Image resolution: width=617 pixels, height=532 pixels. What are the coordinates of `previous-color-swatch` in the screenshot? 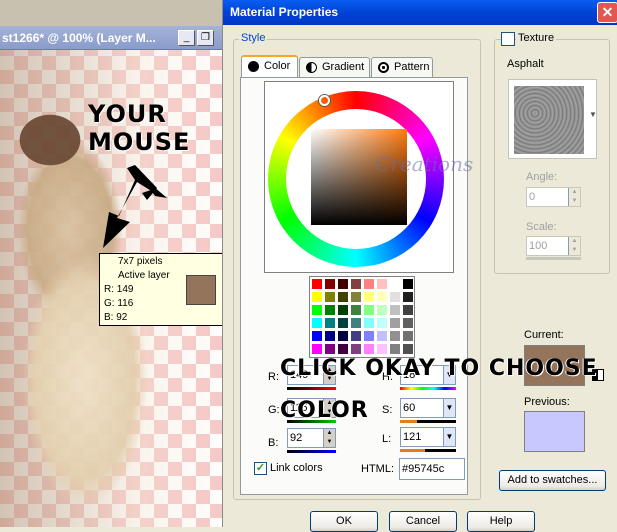 It's located at (554, 431).